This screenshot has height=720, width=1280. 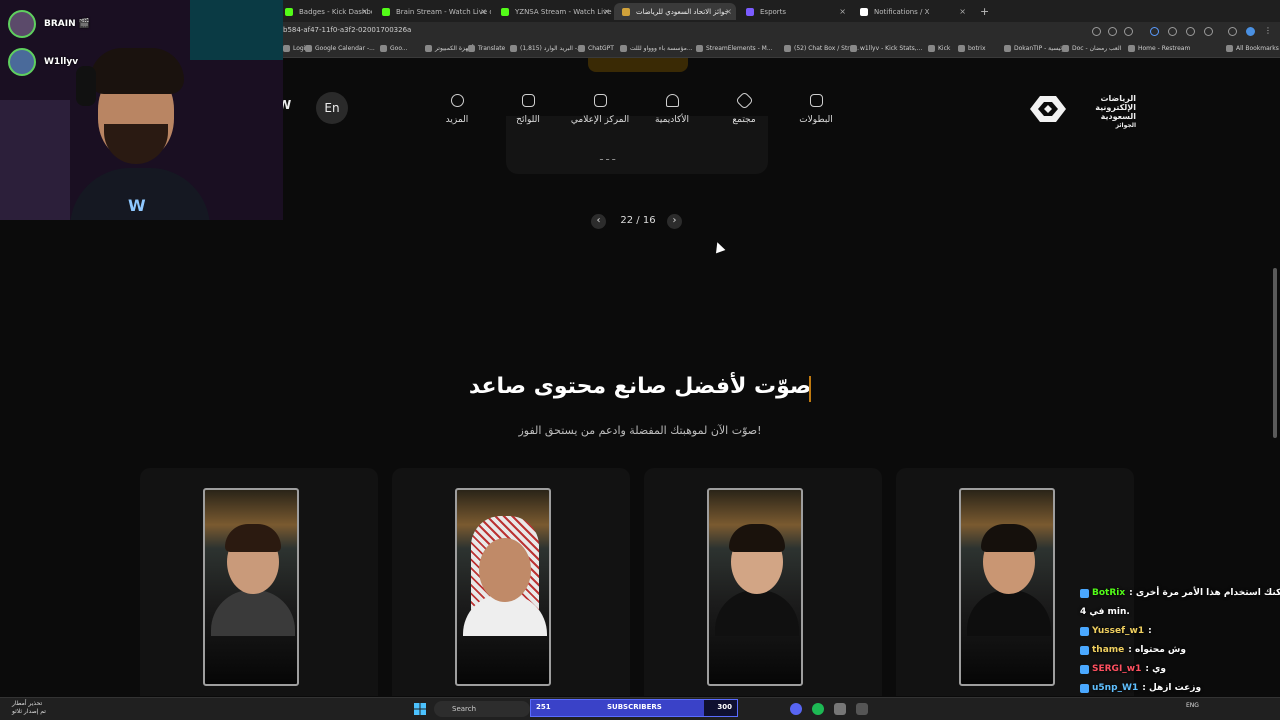 What do you see at coordinates (449, 48) in the screenshot?
I see `bookmark-item: أجهزة الكمبيوتر` at bounding box center [449, 48].